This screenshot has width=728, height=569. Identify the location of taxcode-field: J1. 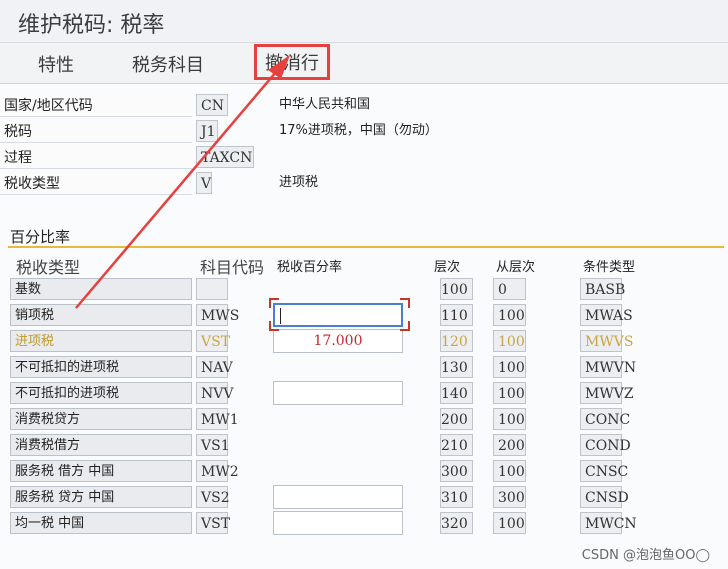
(207, 131).